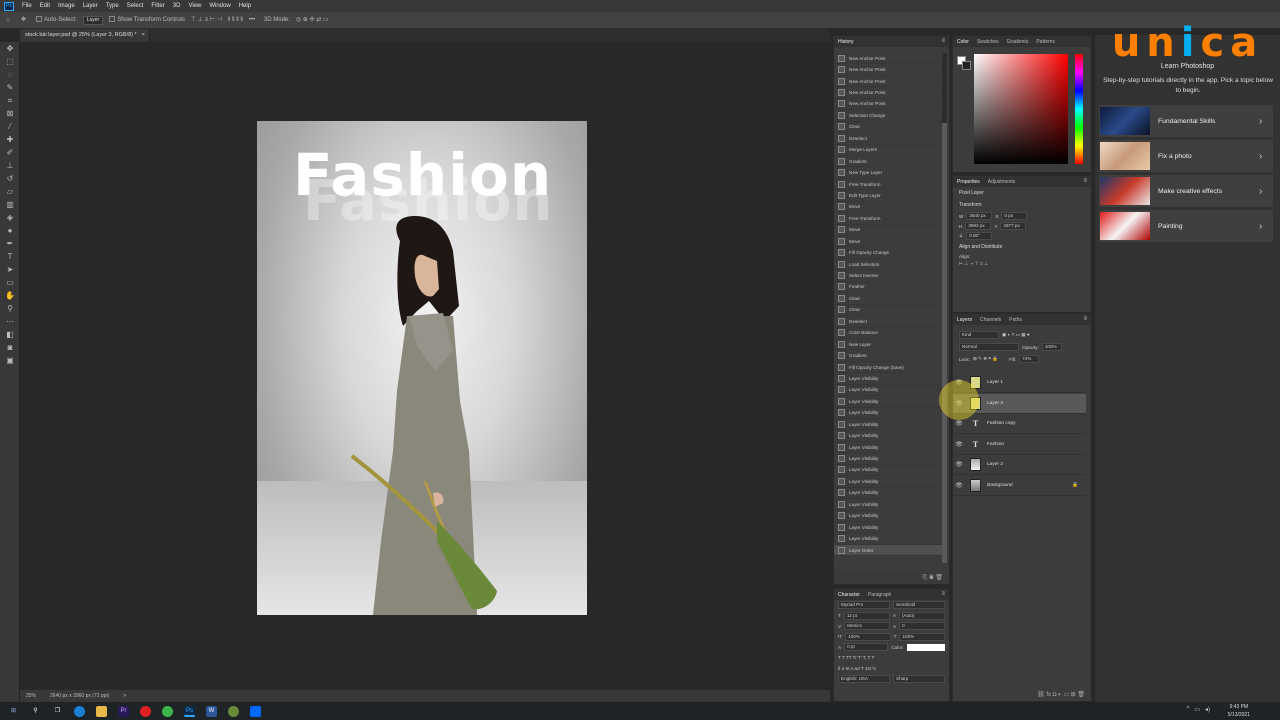  What do you see at coordinates (189, 711) in the screenshot?
I see `photoshop-taskbar-icon: Ps` at bounding box center [189, 711].